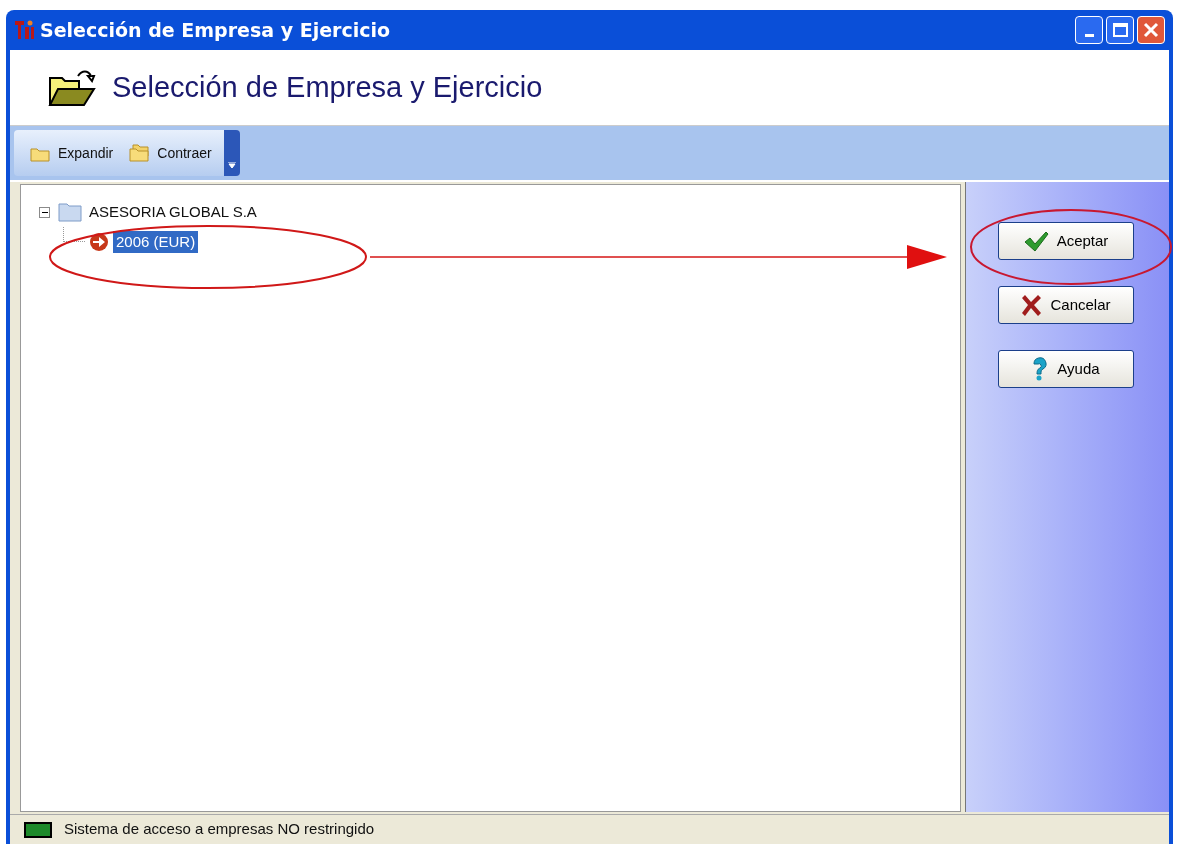 This screenshot has height=844, width=1179. What do you see at coordinates (1040, 369) in the screenshot?
I see `help-icon` at bounding box center [1040, 369].